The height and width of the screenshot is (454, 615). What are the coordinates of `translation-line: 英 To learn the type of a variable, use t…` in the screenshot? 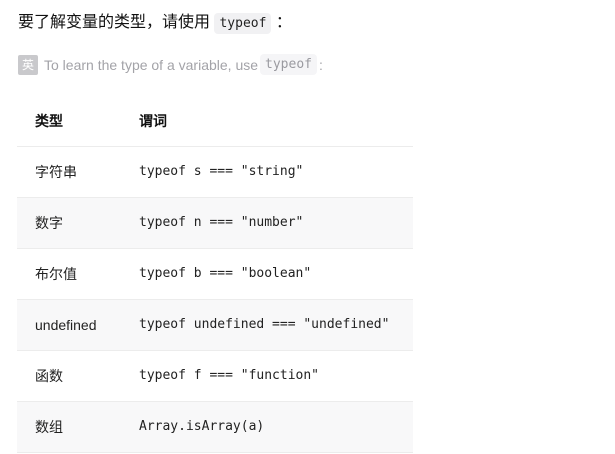 It's located at (170, 64).